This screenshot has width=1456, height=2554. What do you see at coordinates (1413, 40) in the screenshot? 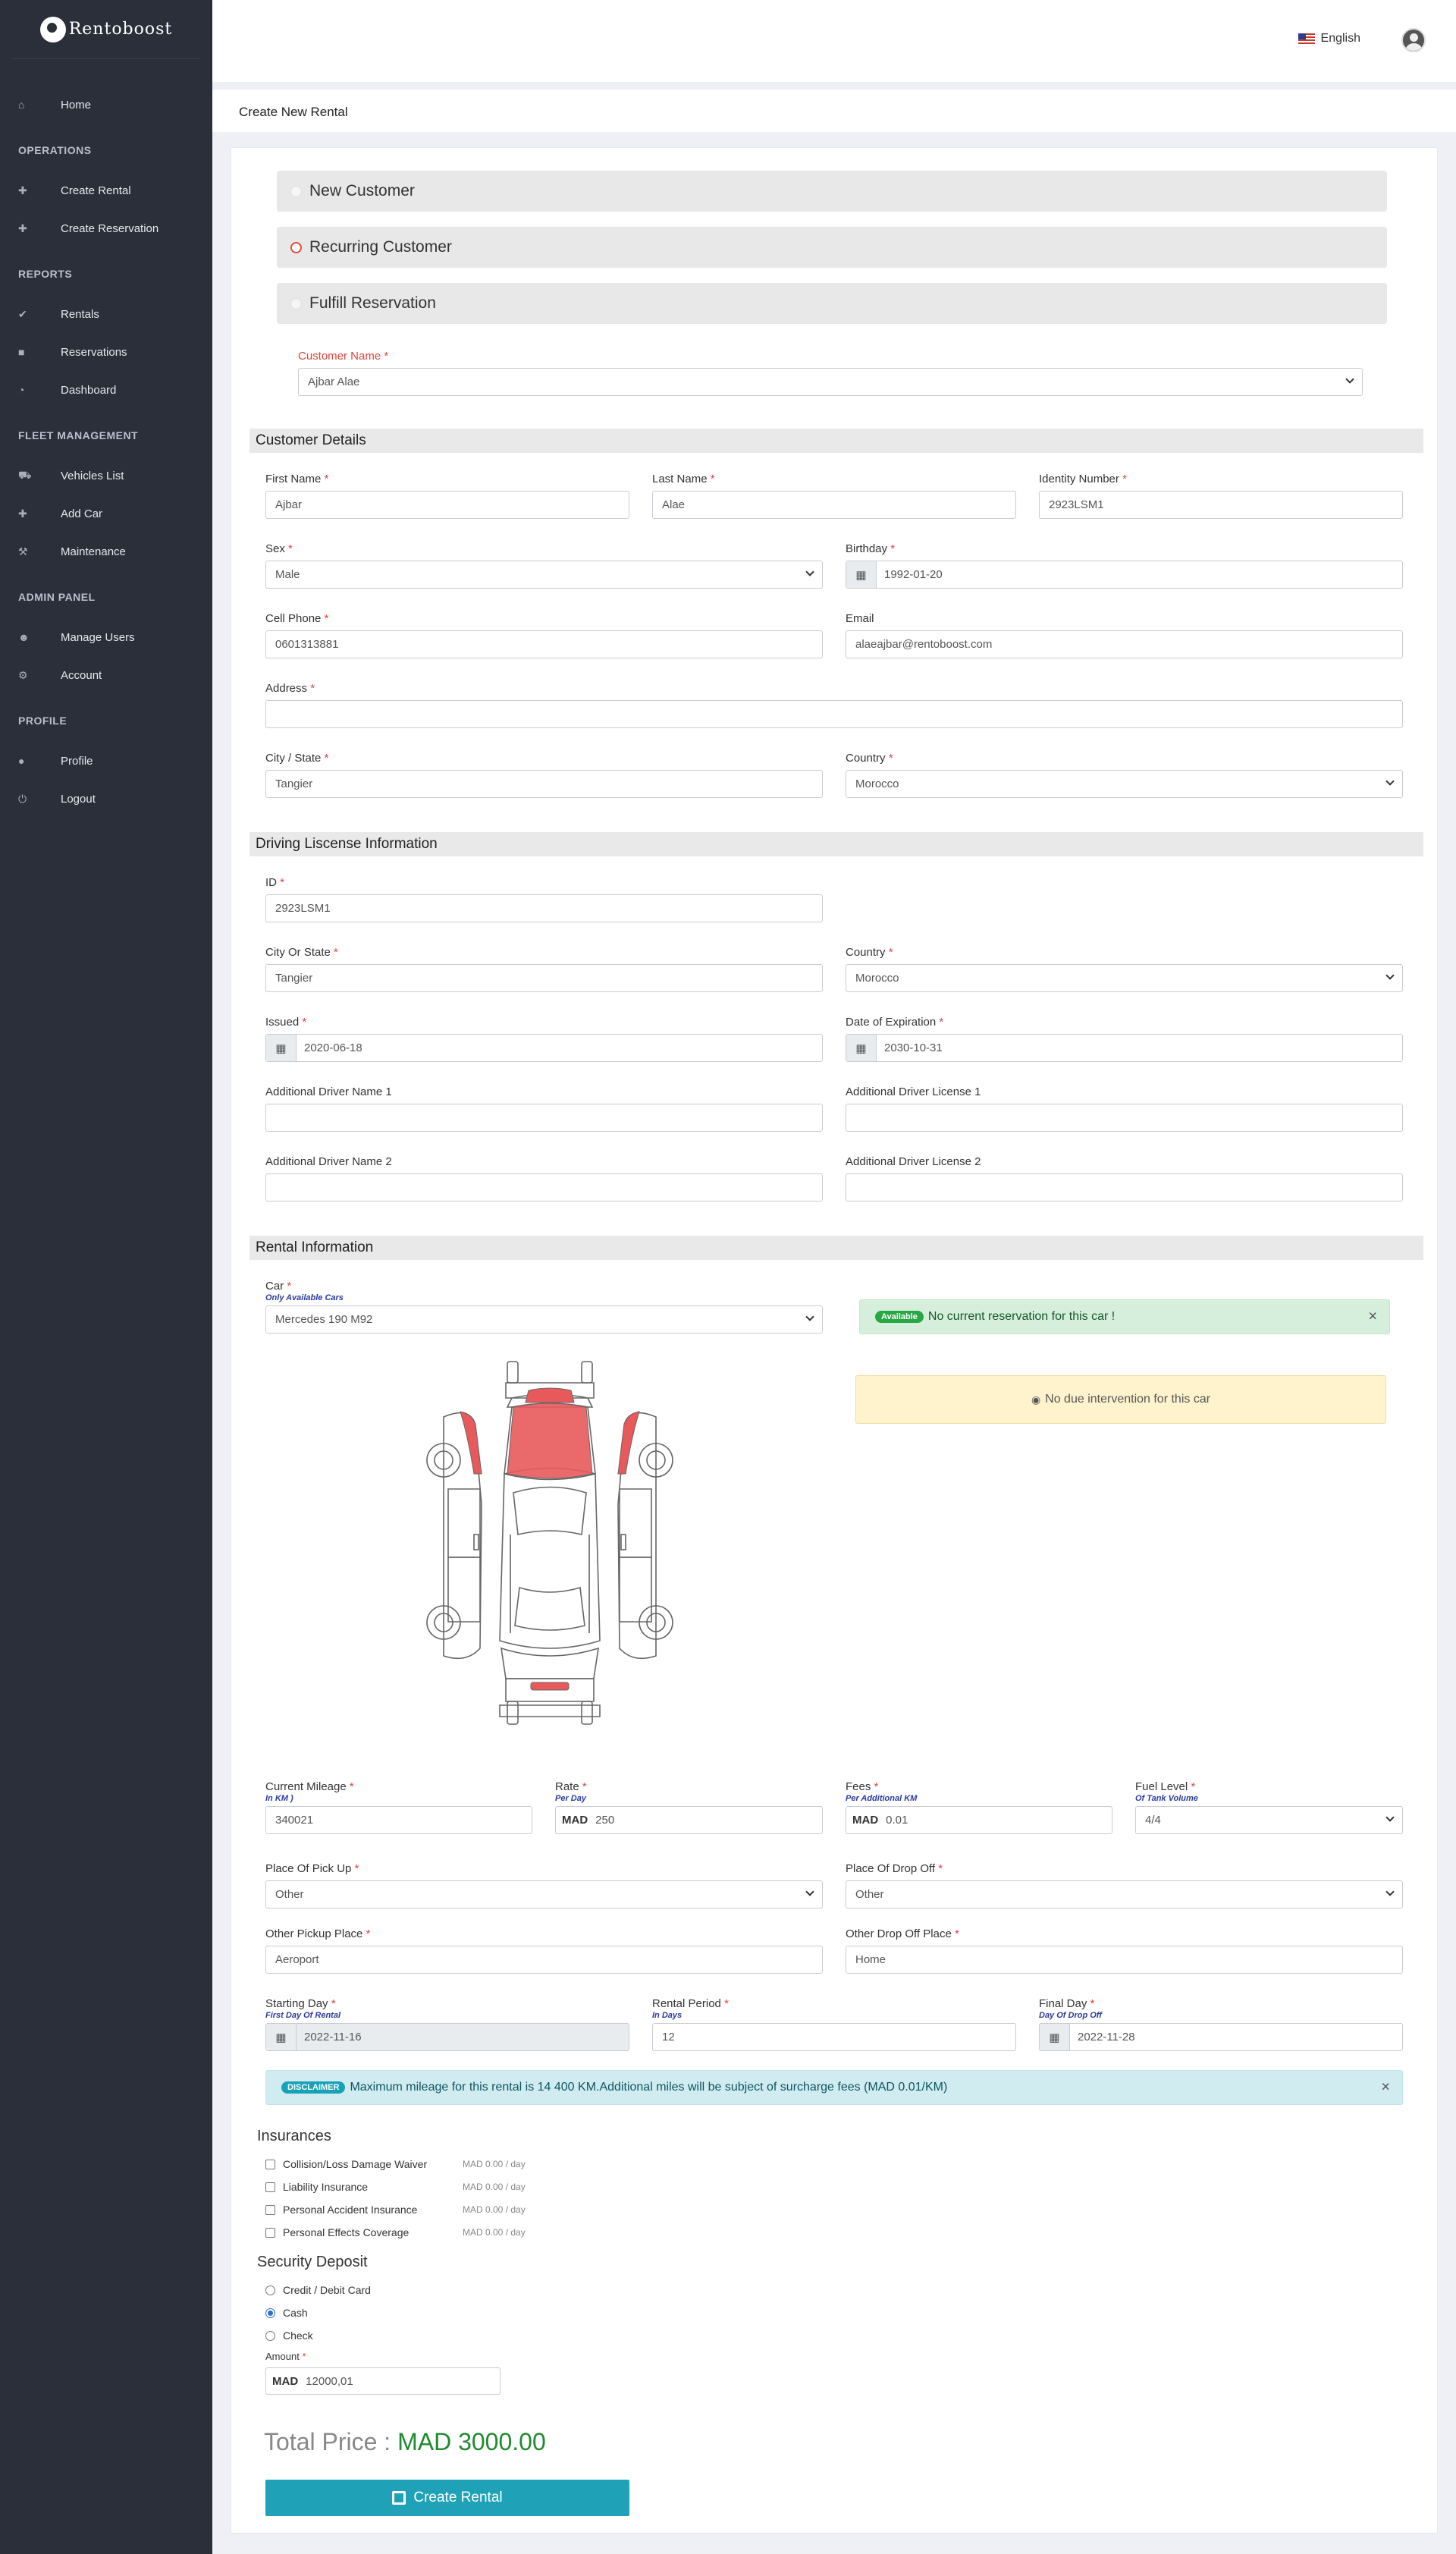
I see `avatar` at bounding box center [1413, 40].